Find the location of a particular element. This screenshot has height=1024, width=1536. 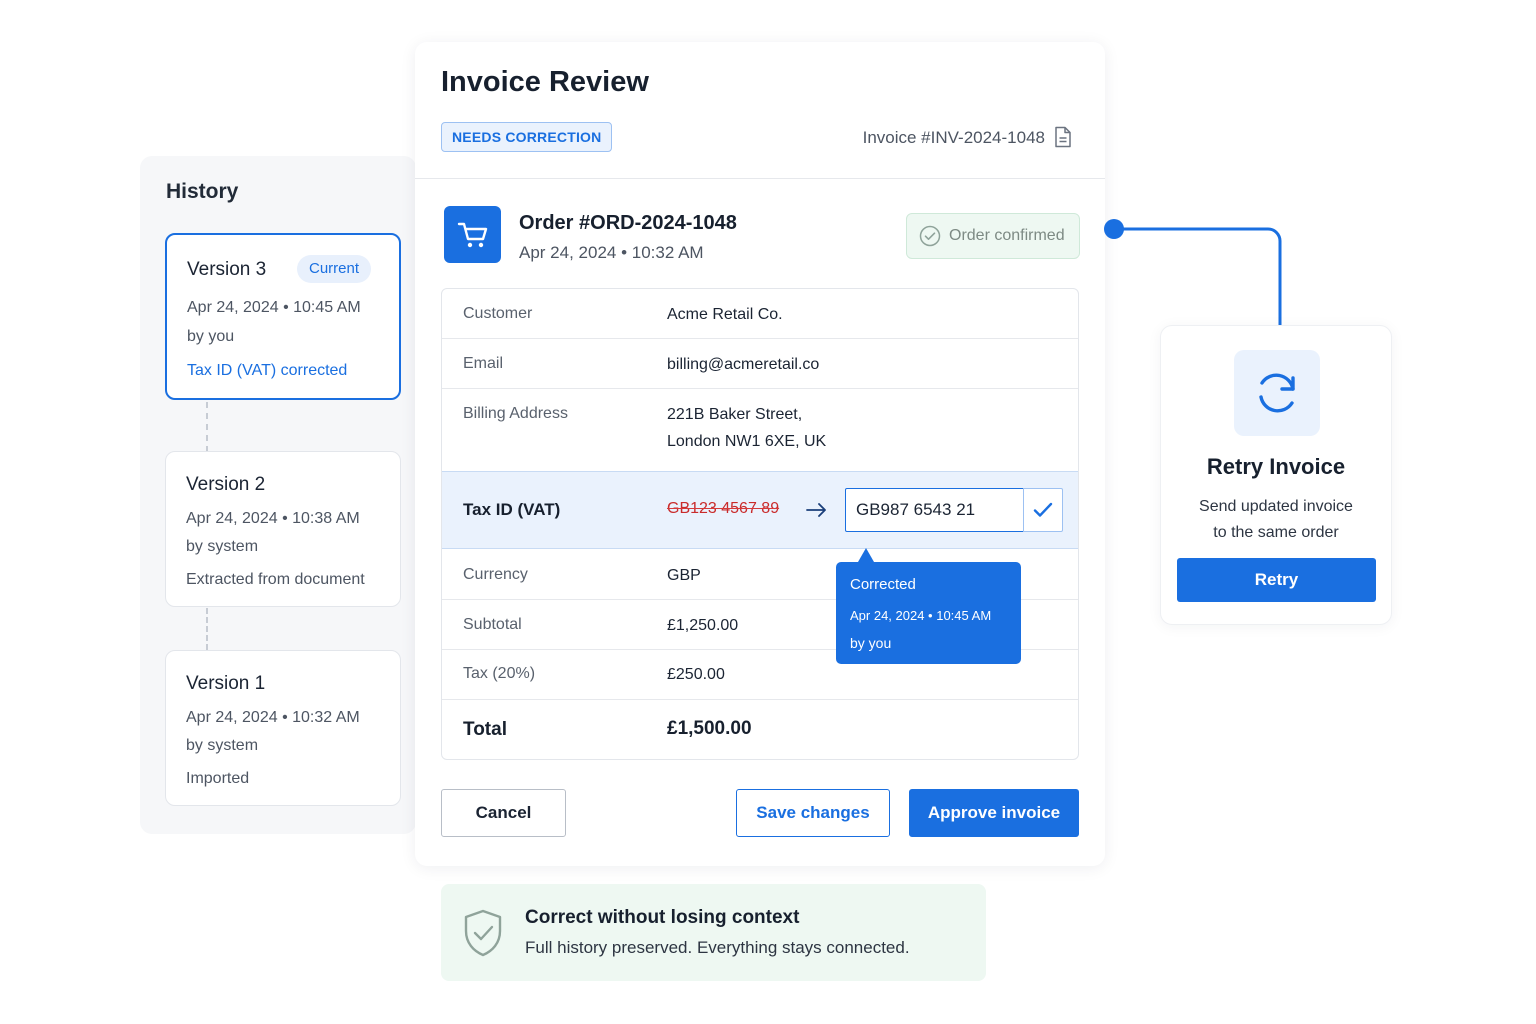

checkmark-icon is located at coordinates (1043, 509).